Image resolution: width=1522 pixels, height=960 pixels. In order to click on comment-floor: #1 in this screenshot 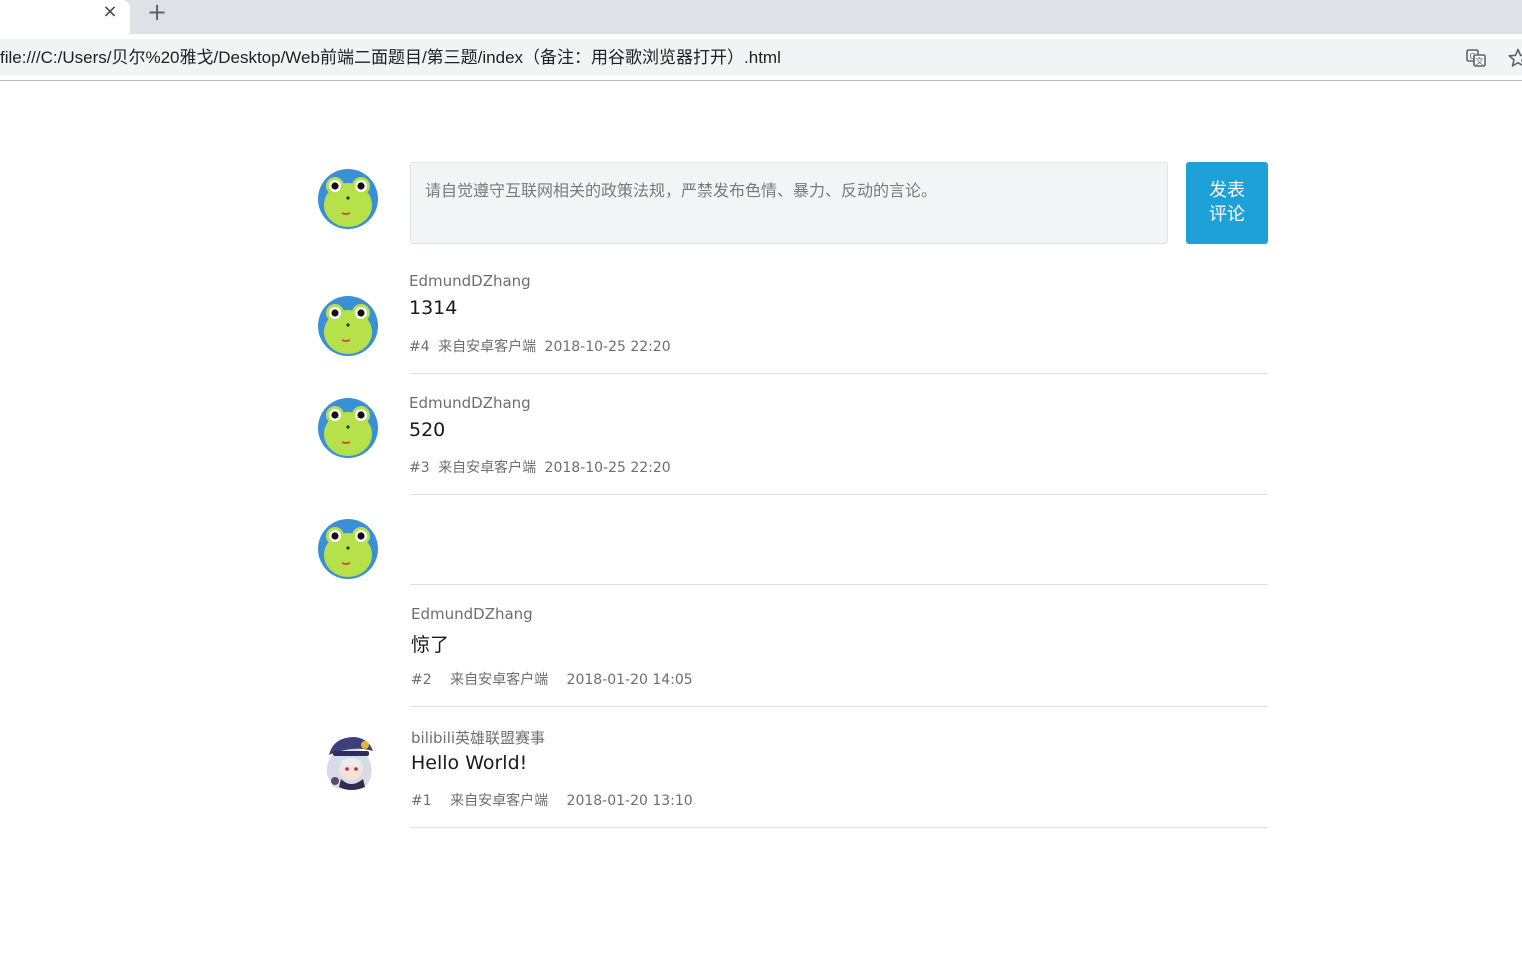, I will do `click(421, 801)`.